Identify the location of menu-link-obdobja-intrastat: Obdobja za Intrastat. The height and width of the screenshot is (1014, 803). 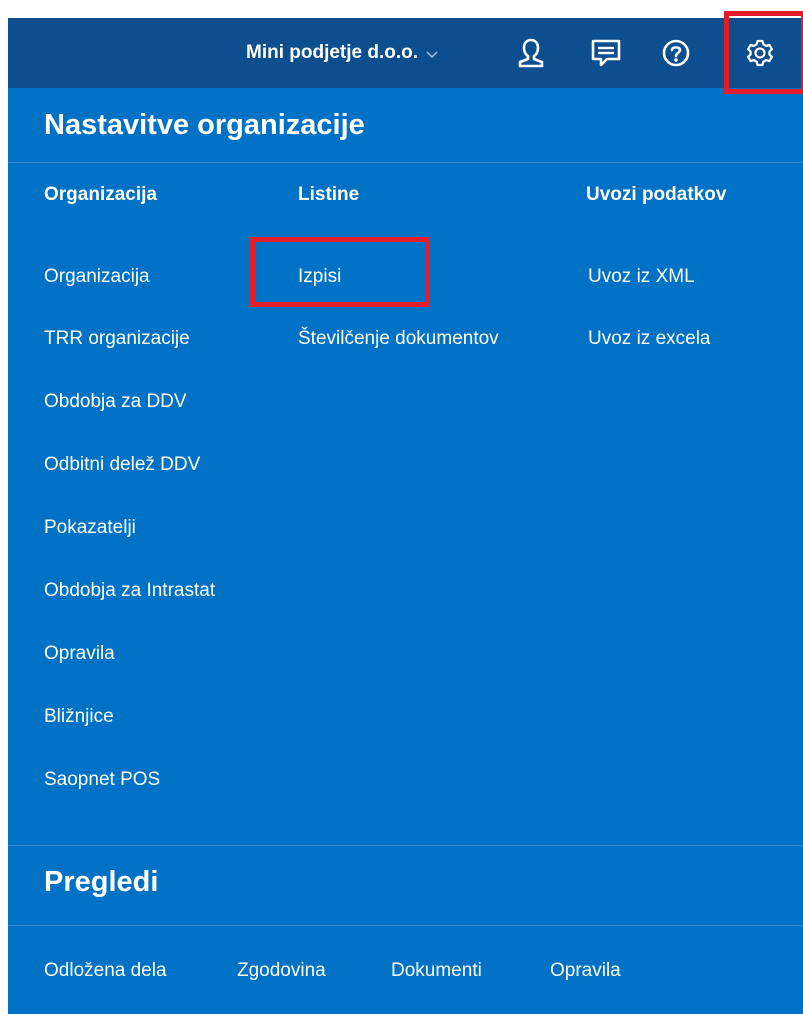
(129, 591).